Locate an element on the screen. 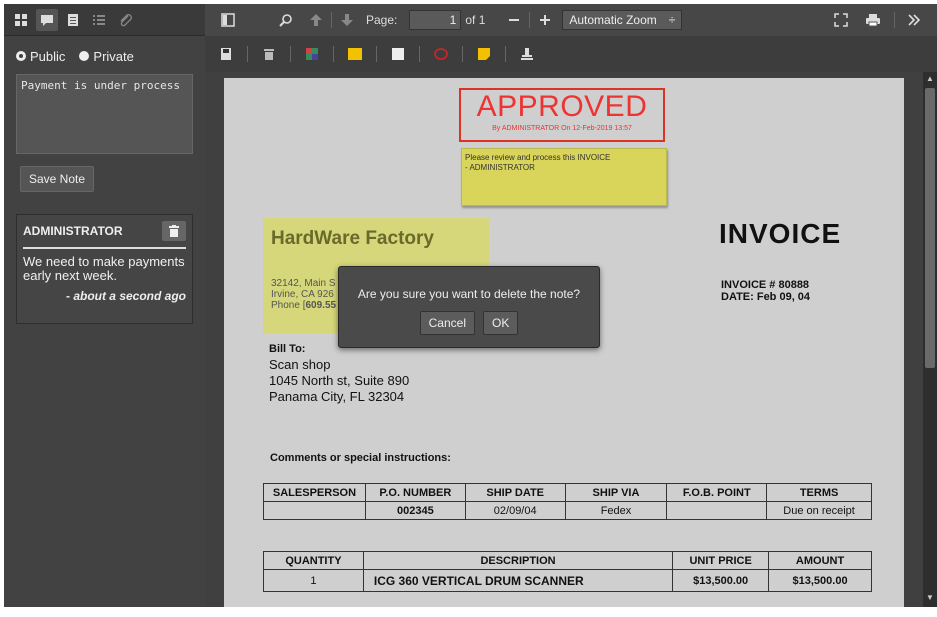  table-header: DESCRIPTION is located at coordinates (518, 560).